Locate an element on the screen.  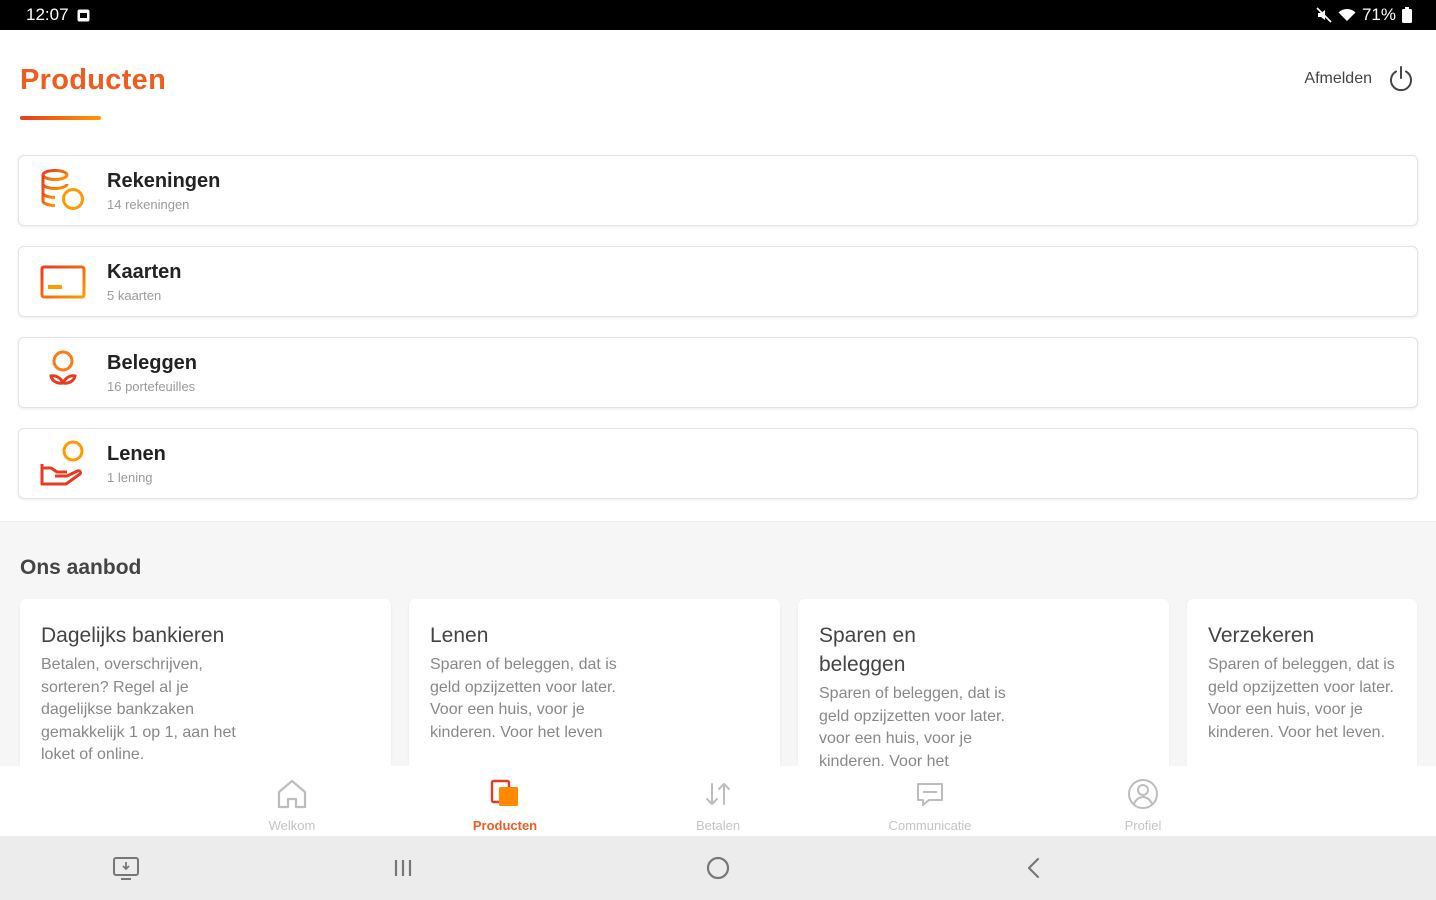
nav-label: Profiel is located at coordinates (1143, 825).